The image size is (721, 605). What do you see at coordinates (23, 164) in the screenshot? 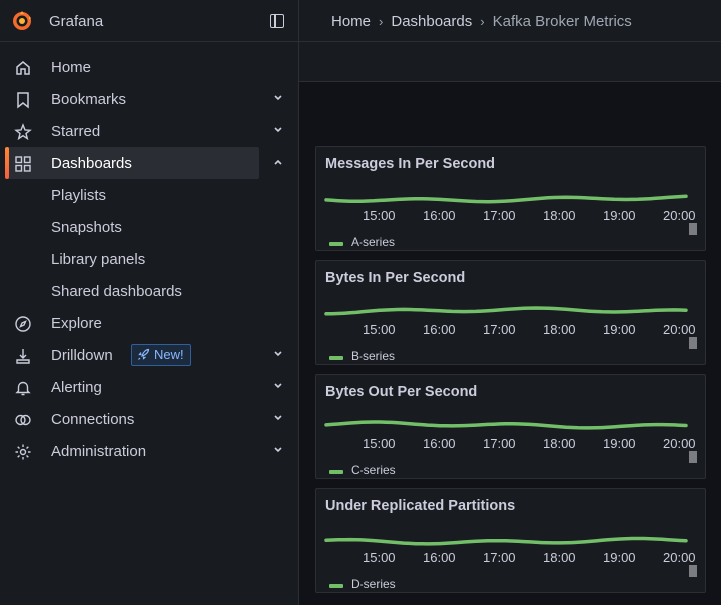
I see `dashboards-icon` at bounding box center [23, 164].